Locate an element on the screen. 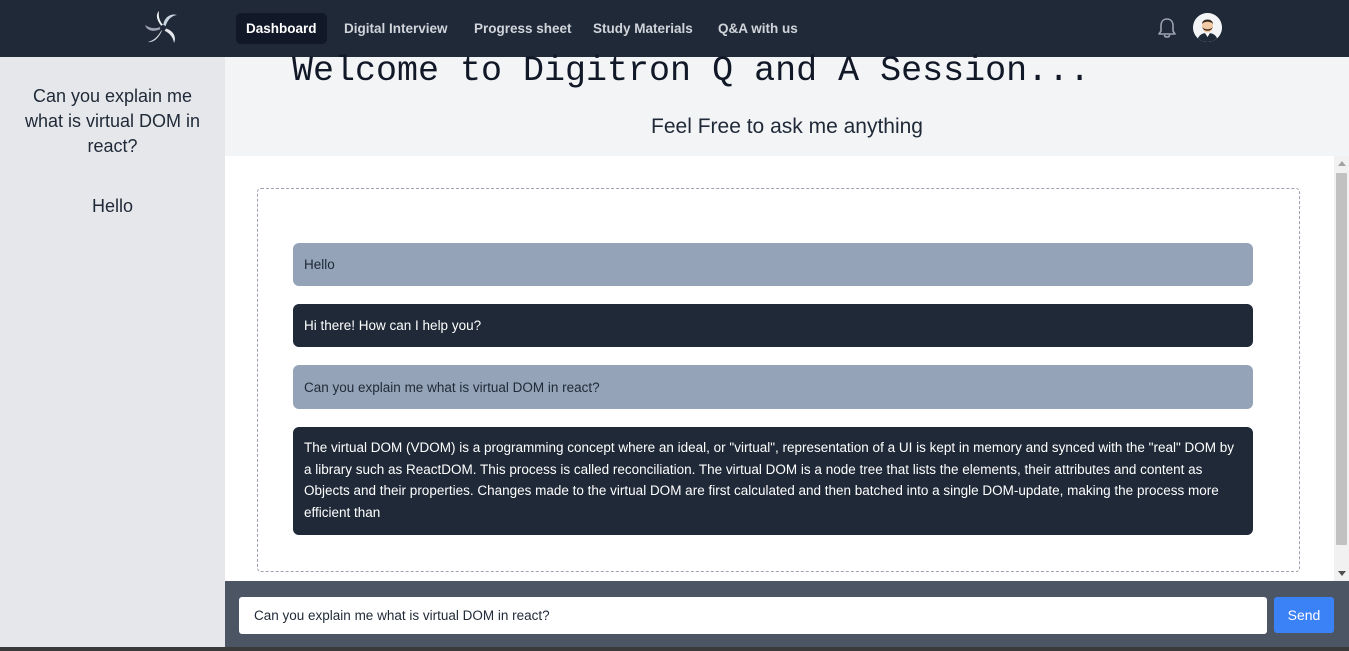 The height and width of the screenshot is (651, 1349). bot-message: Hi there! How can I help you? is located at coordinates (773, 325).